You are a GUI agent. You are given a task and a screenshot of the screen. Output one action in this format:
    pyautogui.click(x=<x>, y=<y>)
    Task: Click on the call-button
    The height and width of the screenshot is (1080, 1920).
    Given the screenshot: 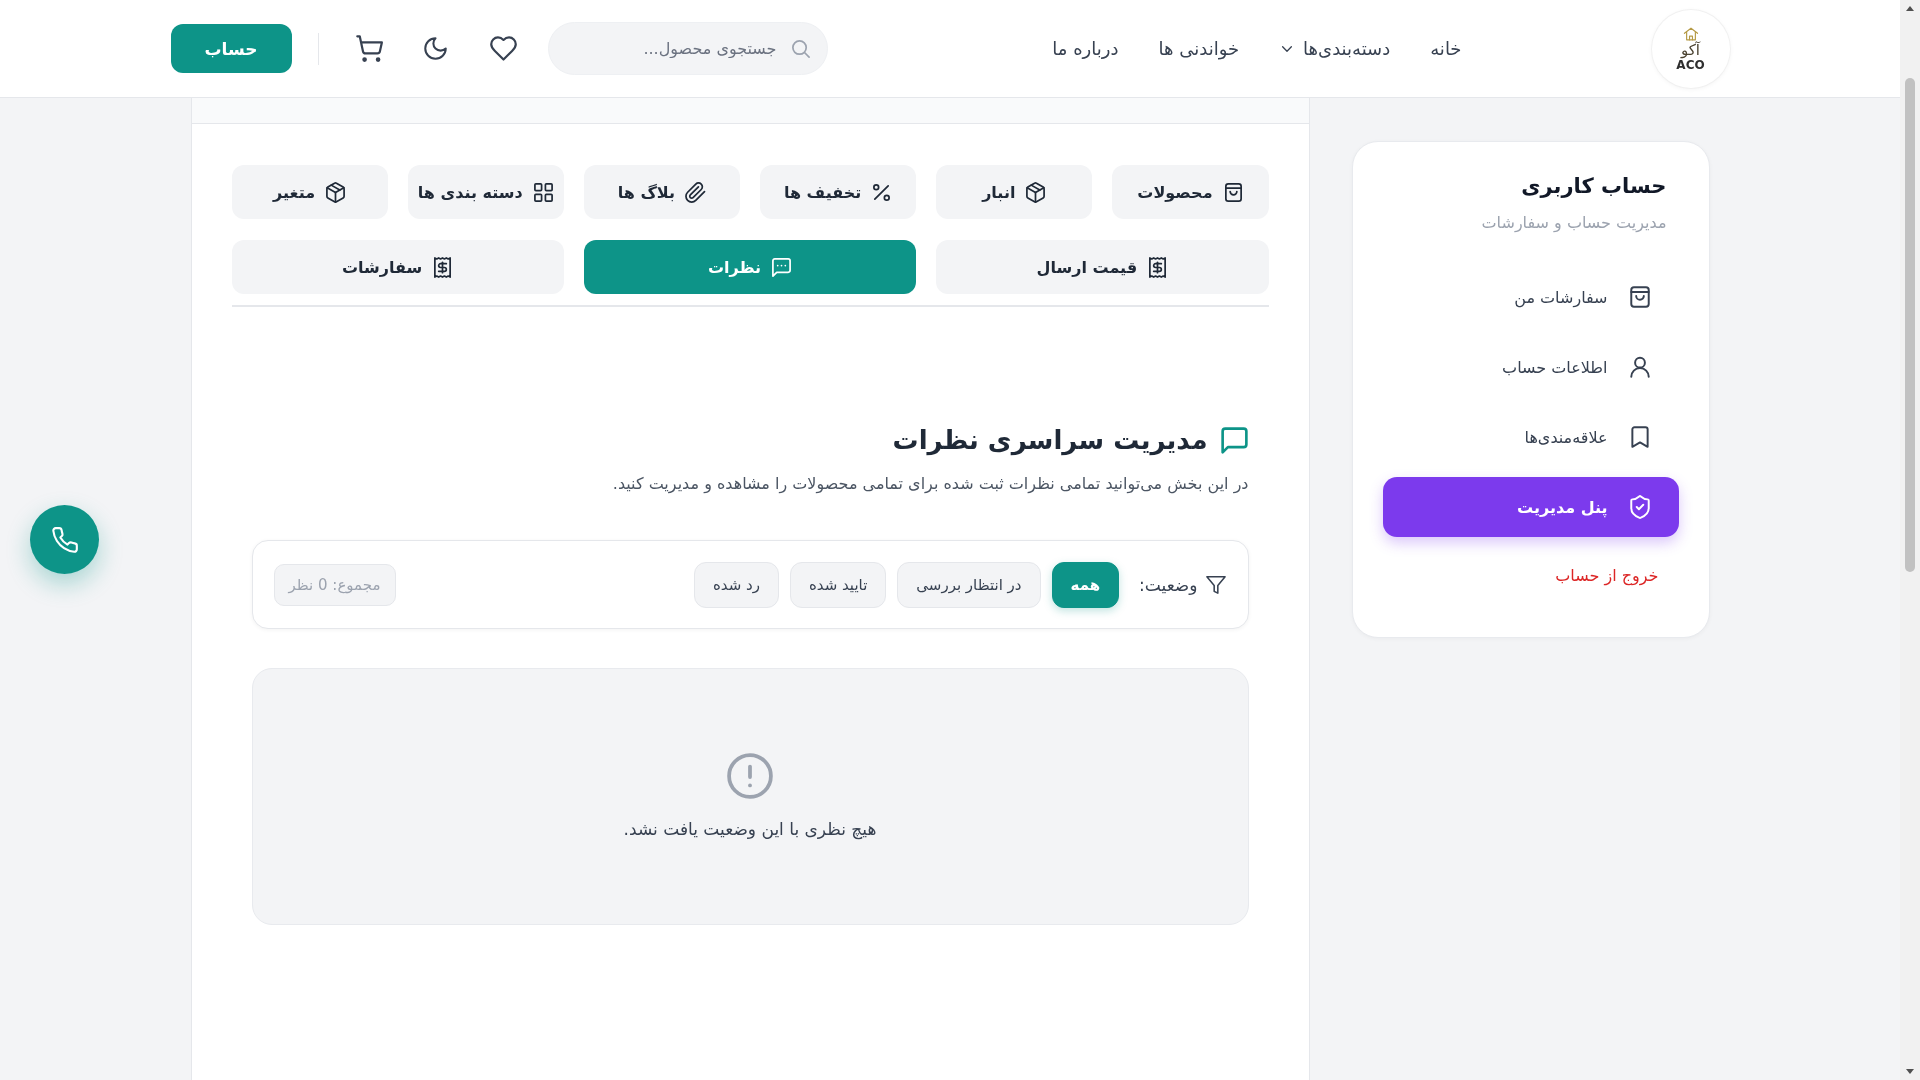 What is the action you would take?
    pyautogui.click(x=64, y=539)
    